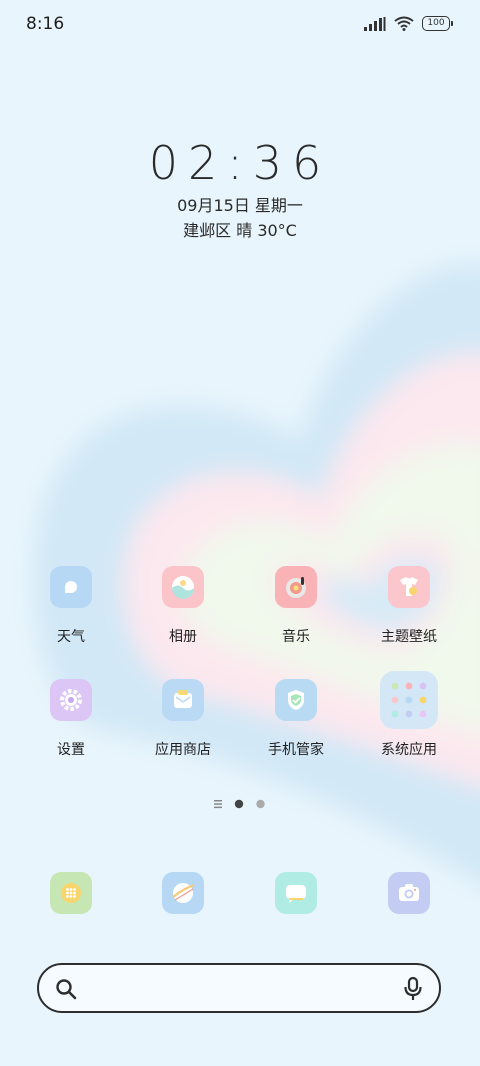 The image size is (480, 1066). I want to click on app-label: 系统应用, so click(409, 750).